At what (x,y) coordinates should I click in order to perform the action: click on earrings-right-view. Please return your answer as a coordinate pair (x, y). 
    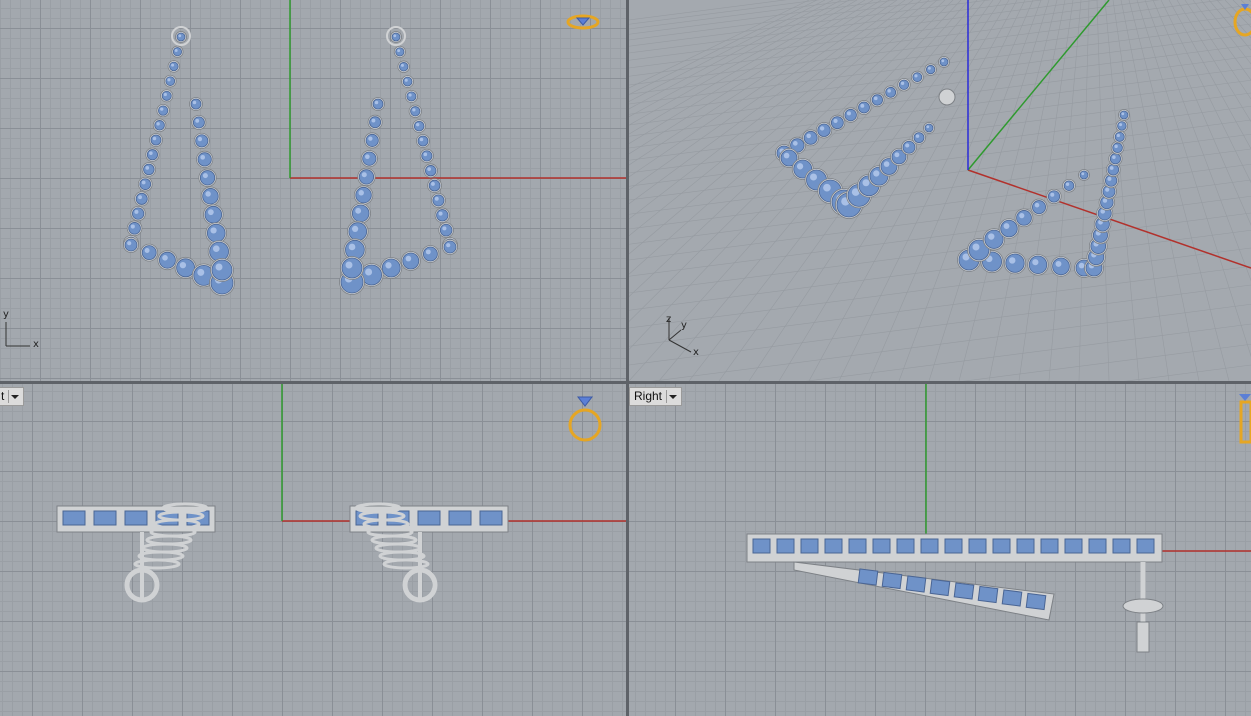
    Looking at the image, I should click on (955, 593).